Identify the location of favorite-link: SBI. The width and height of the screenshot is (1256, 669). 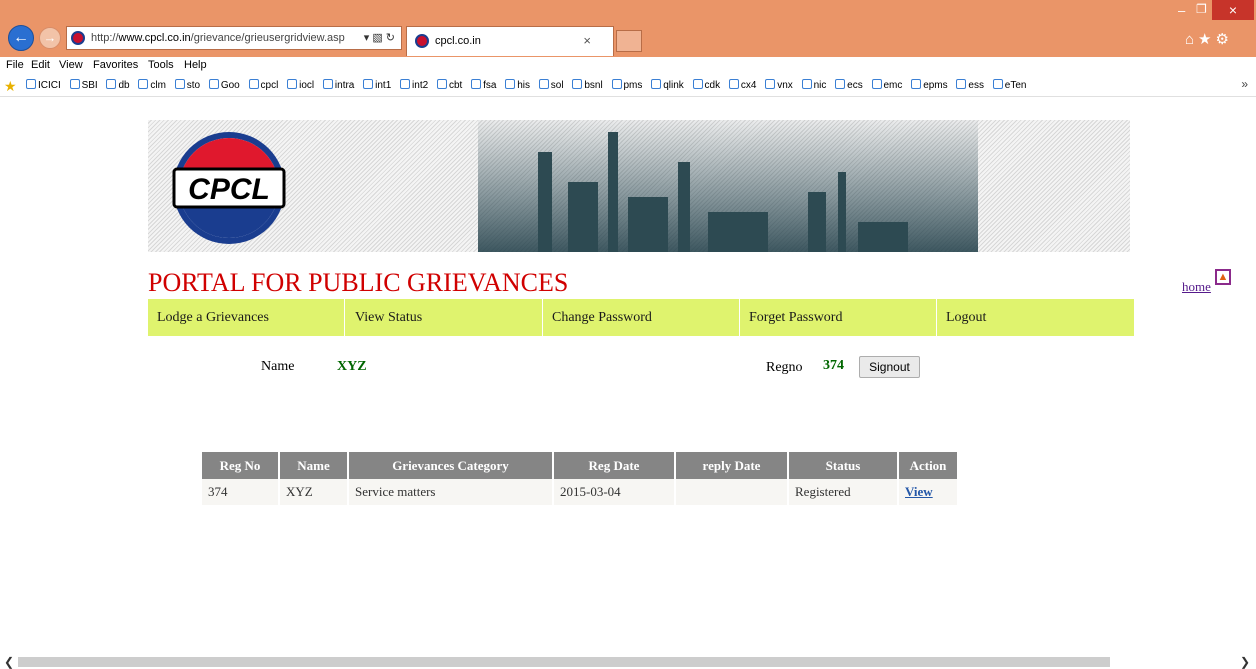
(83, 85).